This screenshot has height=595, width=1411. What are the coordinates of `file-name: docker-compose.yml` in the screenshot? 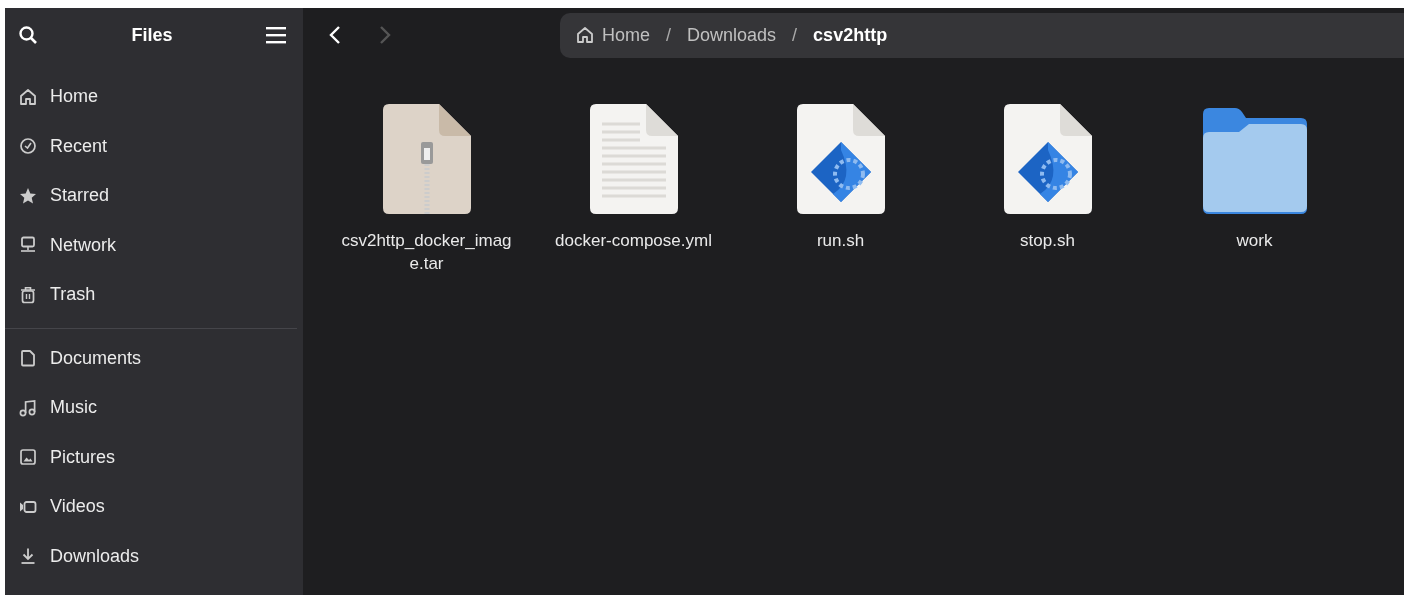 It's located at (633, 241).